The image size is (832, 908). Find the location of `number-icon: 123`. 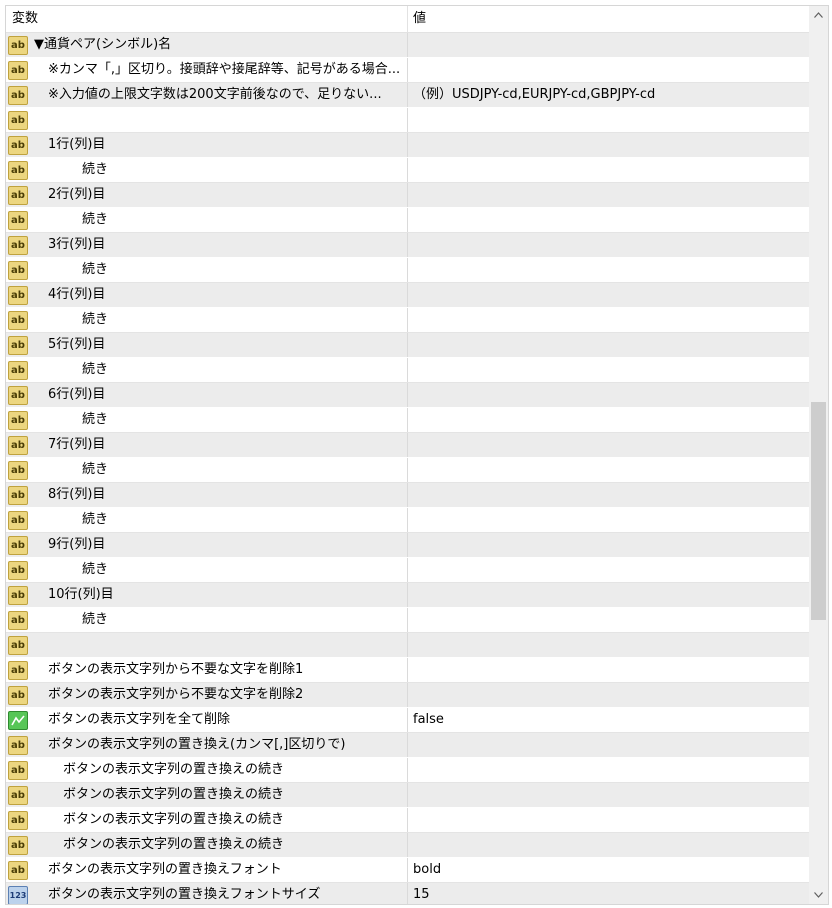

number-icon: 123 is located at coordinates (18, 895).